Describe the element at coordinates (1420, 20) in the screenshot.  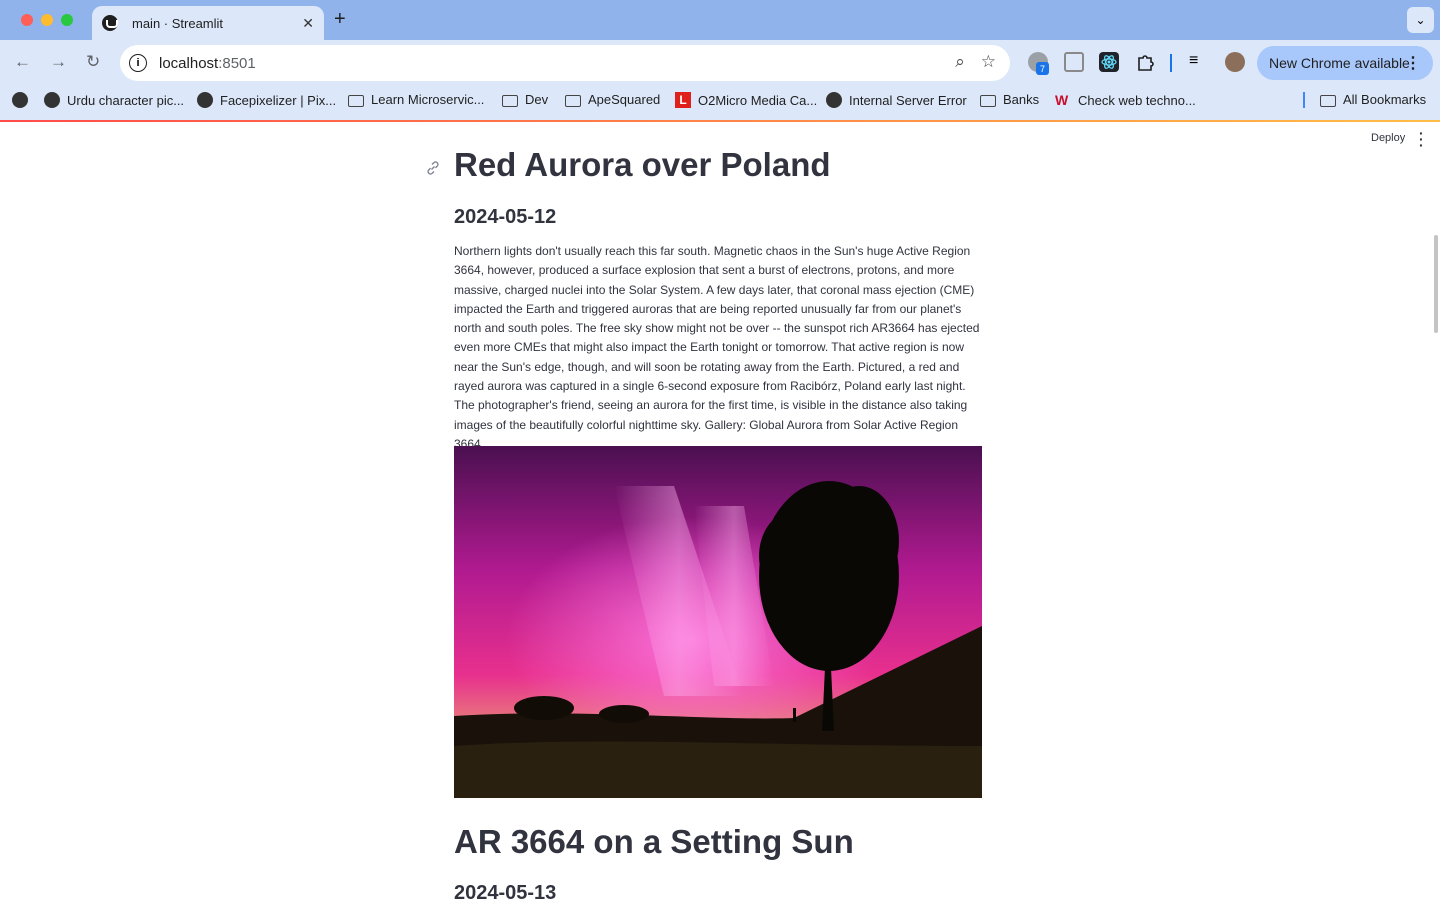
I see `tab-search-button: ⌄` at that location.